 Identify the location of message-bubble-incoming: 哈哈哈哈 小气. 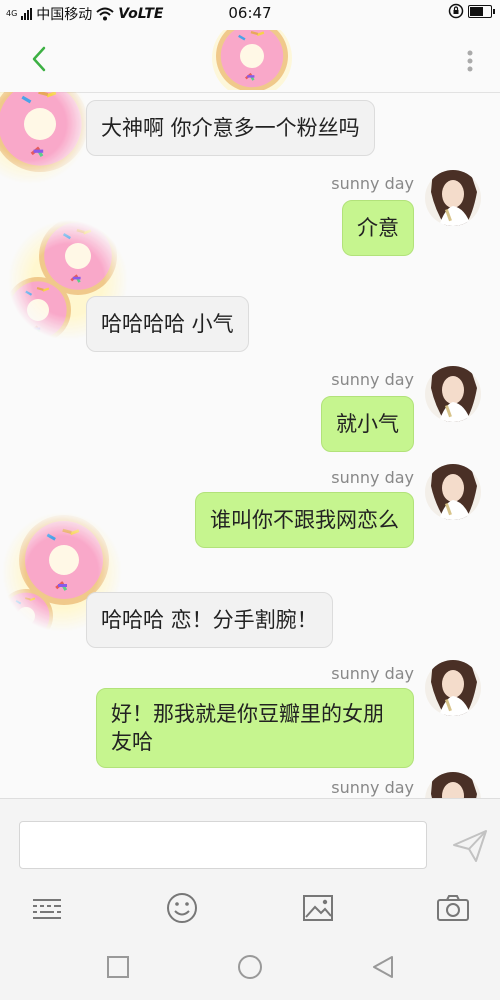
(167, 324).